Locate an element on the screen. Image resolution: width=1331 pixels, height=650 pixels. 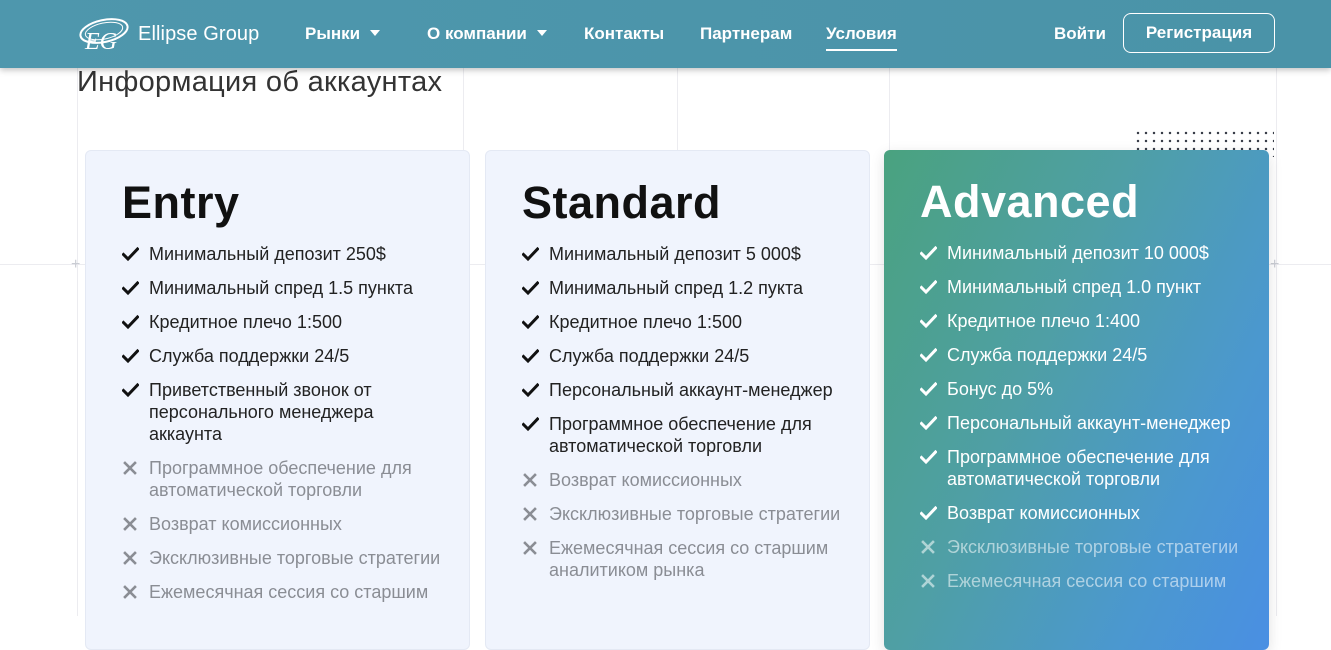
page-title: Информация об аккаунтах is located at coordinates (260, 82).